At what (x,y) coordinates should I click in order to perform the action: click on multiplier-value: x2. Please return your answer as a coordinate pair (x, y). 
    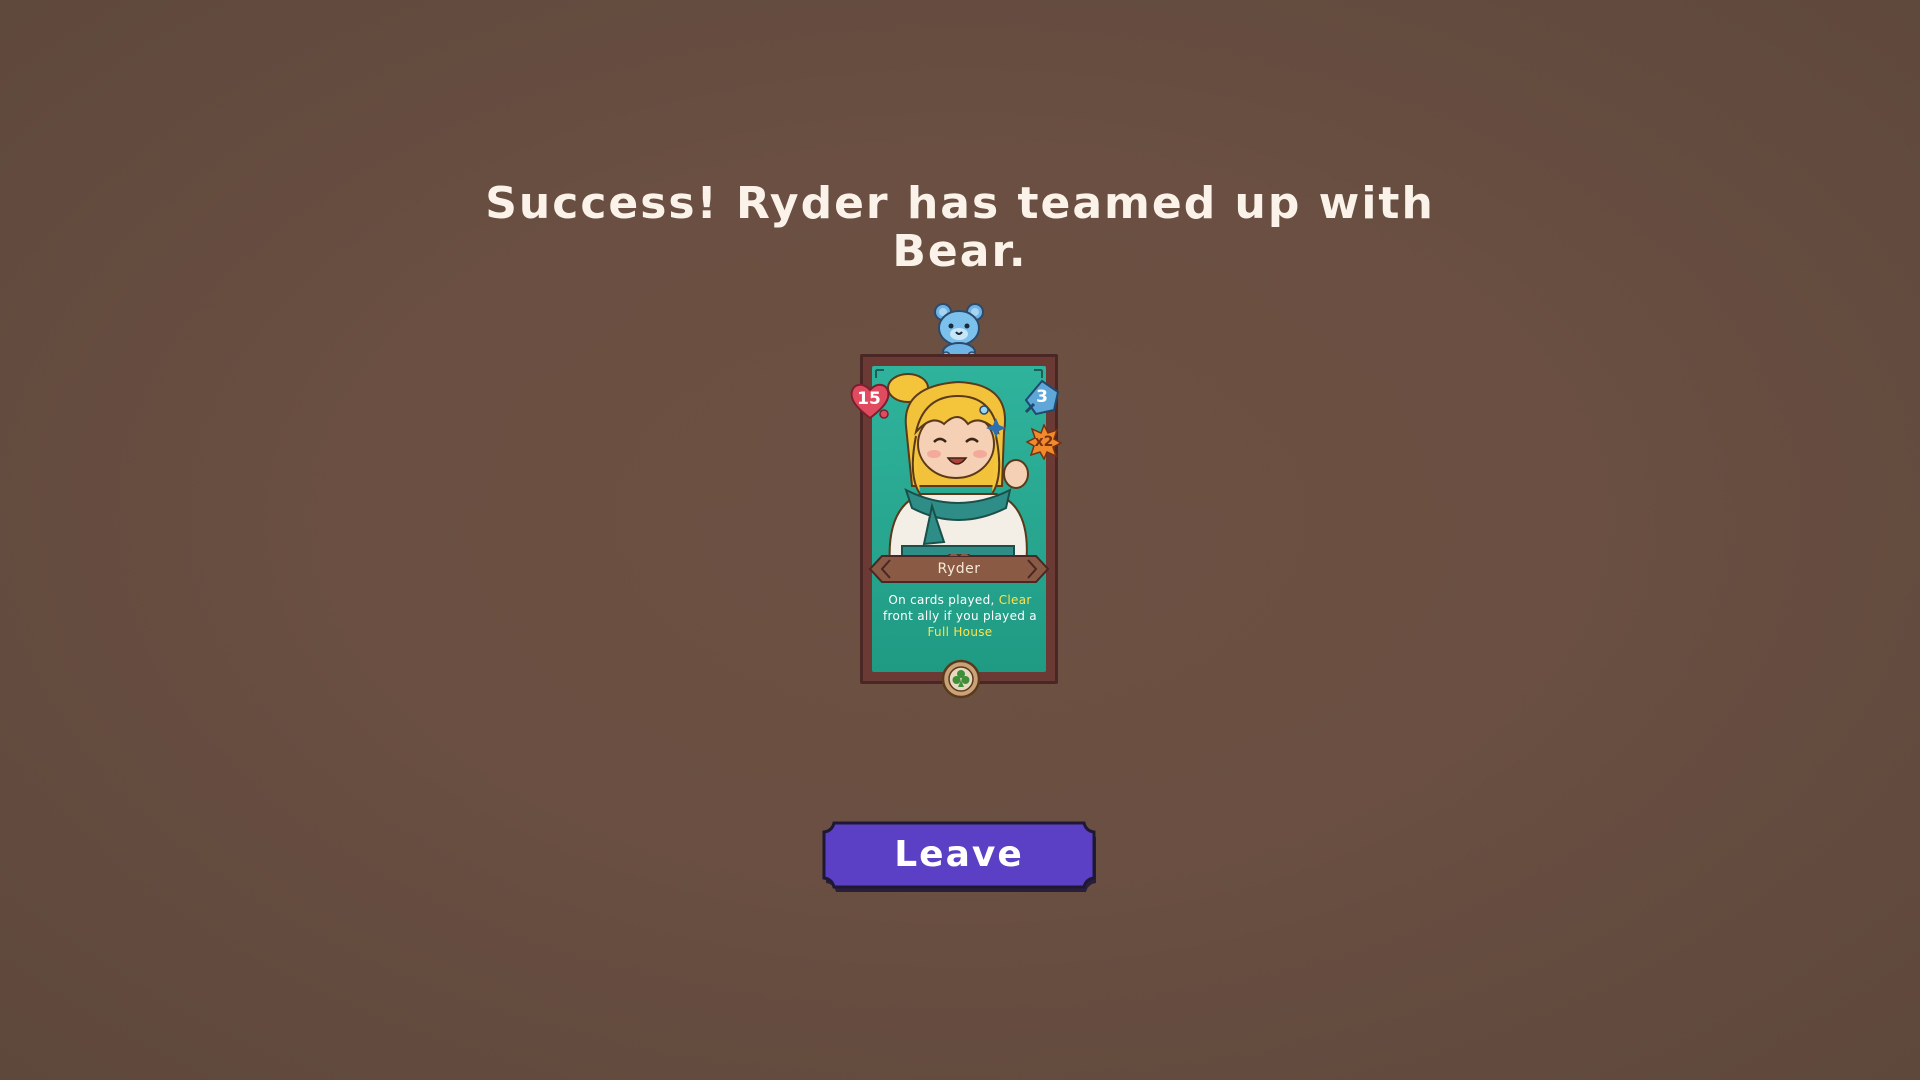
    Looking at the image, I should click on (1044, 442).